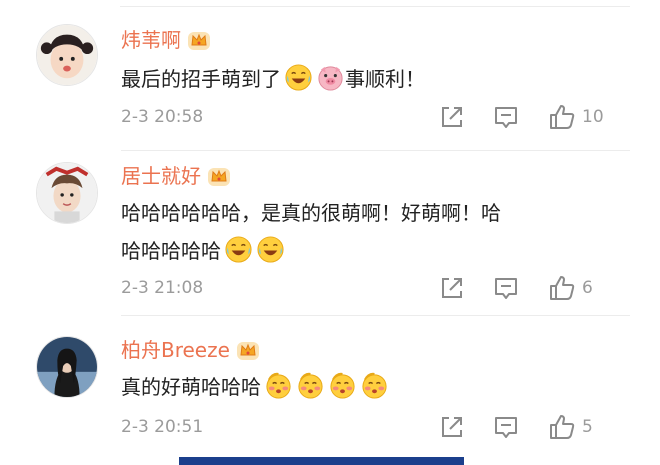  I want to click on embedded-image-preview, so click(321, 461).